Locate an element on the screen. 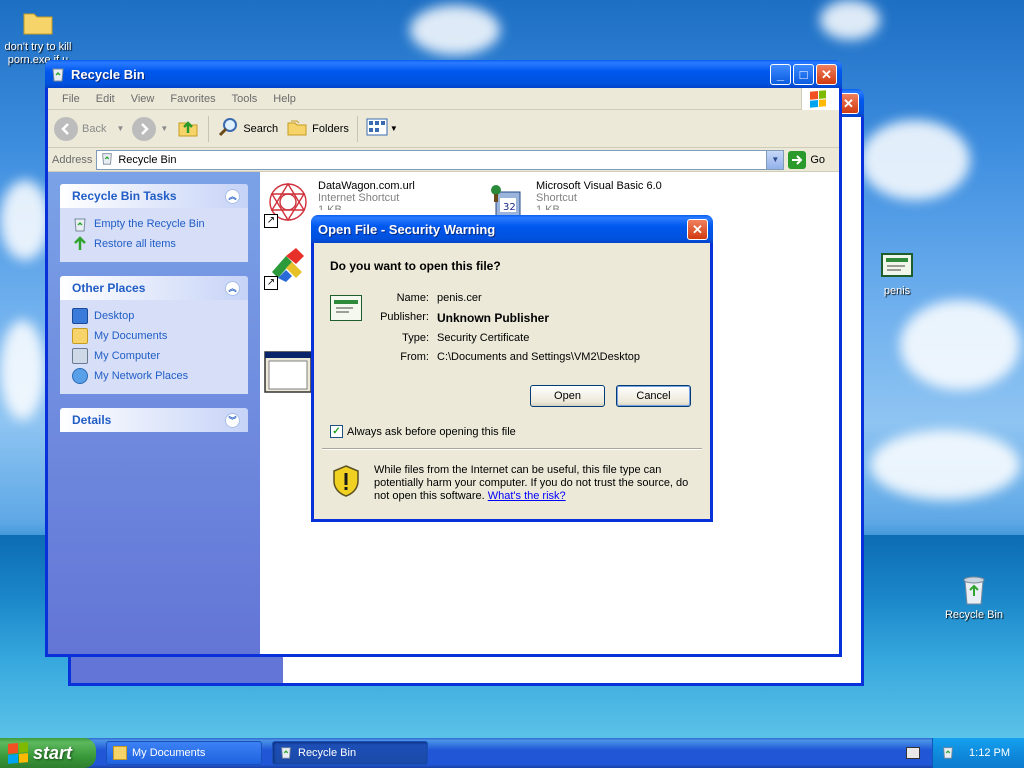 Image resolution: width=1024 pixels, height=768 pixels. window-icon is located at coordinates (288, 374).